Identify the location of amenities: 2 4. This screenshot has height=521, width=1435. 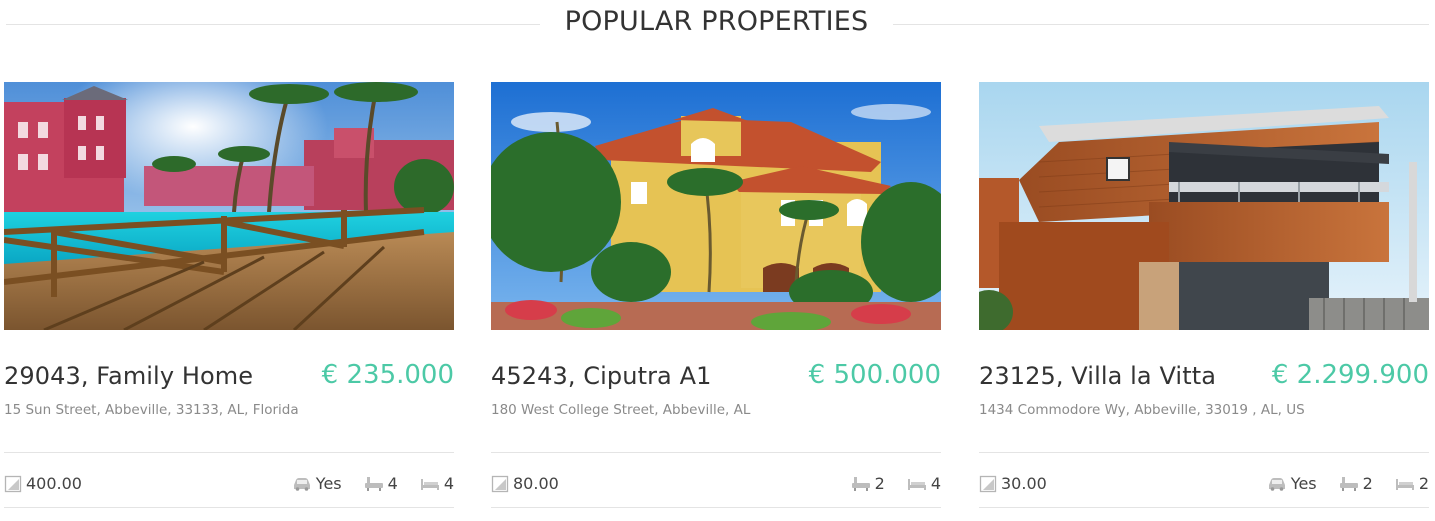
(896, 483).